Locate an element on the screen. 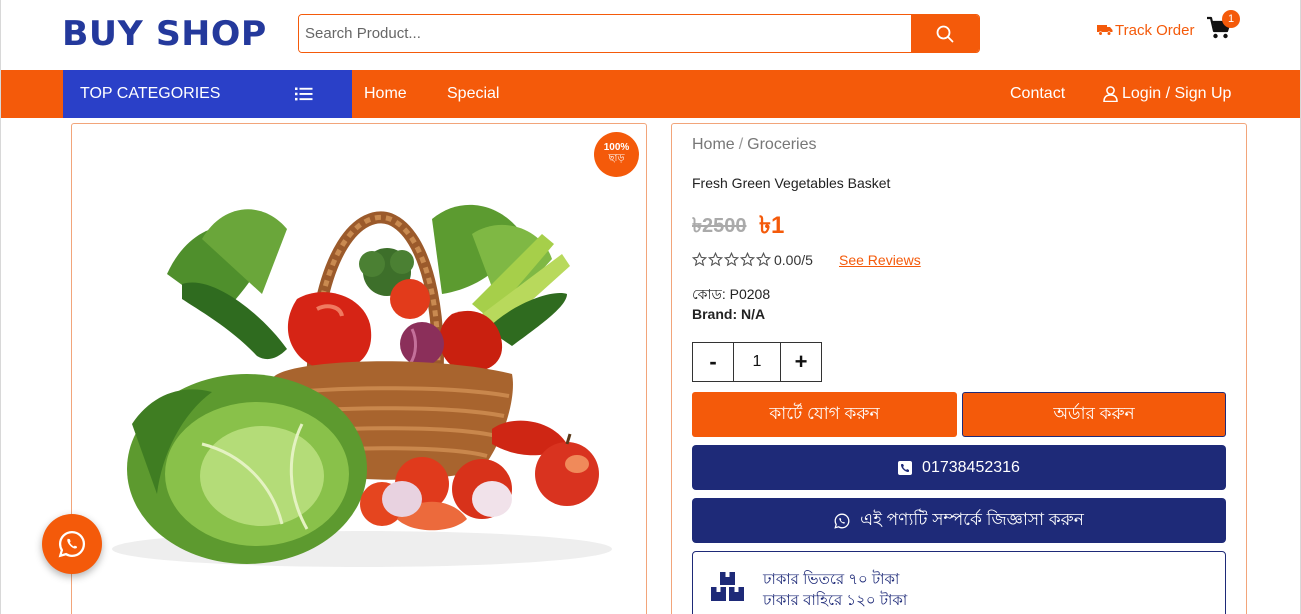 The image size is (1301, 614). discount-badge: 100% ছাড় is located at coordinates (616, 154).